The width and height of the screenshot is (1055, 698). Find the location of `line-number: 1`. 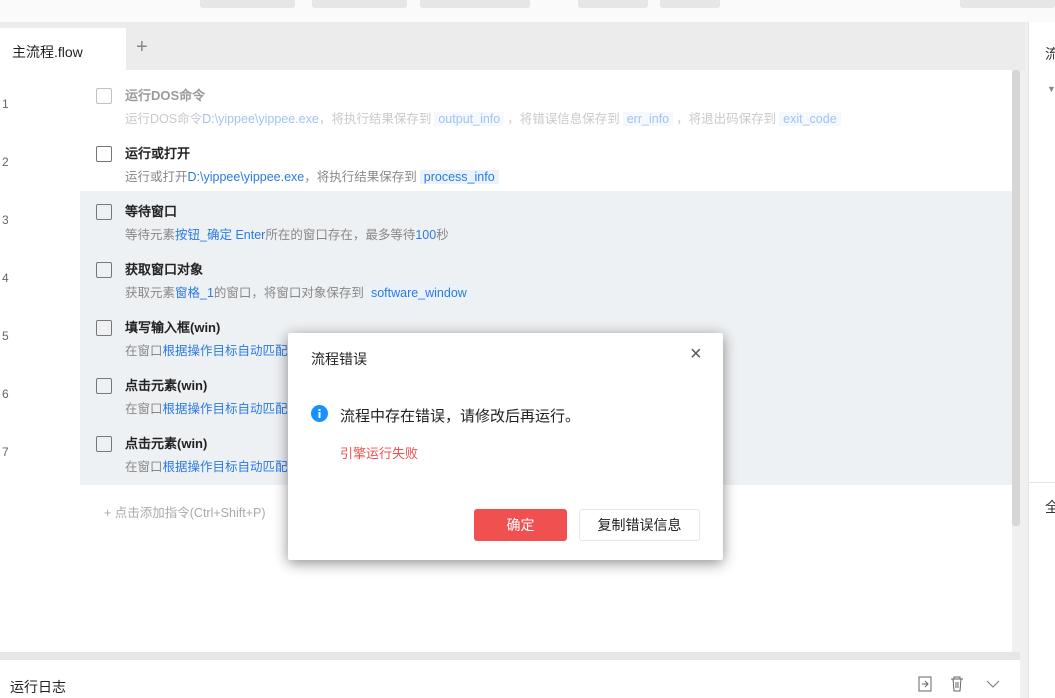

line-number: 1 is located at coordinates (5, 104).